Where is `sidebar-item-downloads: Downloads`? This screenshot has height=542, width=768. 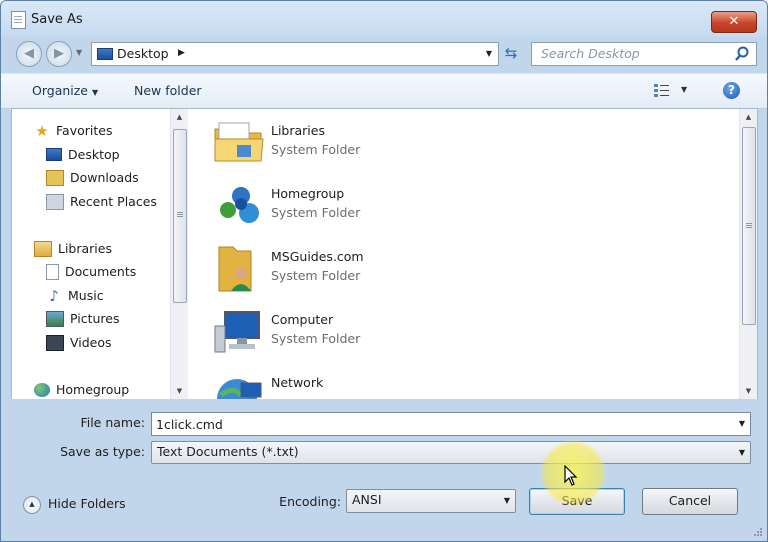 sidebar-item-downloads: Downloads is located at coordinates (92, 178).